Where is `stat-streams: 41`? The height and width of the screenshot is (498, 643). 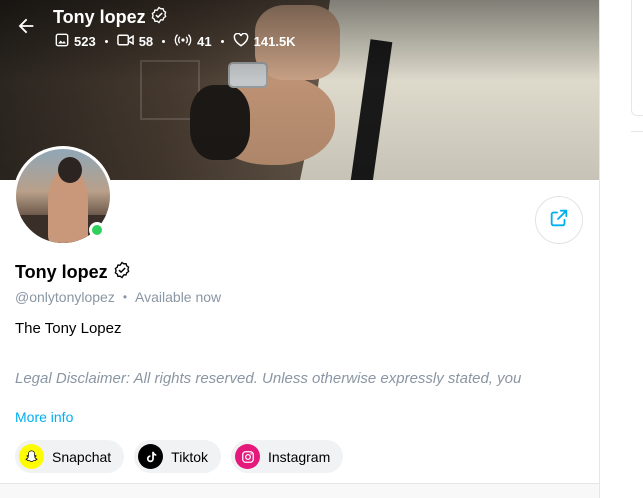
stat-streams: 41 is located at coordinates (193, 41).